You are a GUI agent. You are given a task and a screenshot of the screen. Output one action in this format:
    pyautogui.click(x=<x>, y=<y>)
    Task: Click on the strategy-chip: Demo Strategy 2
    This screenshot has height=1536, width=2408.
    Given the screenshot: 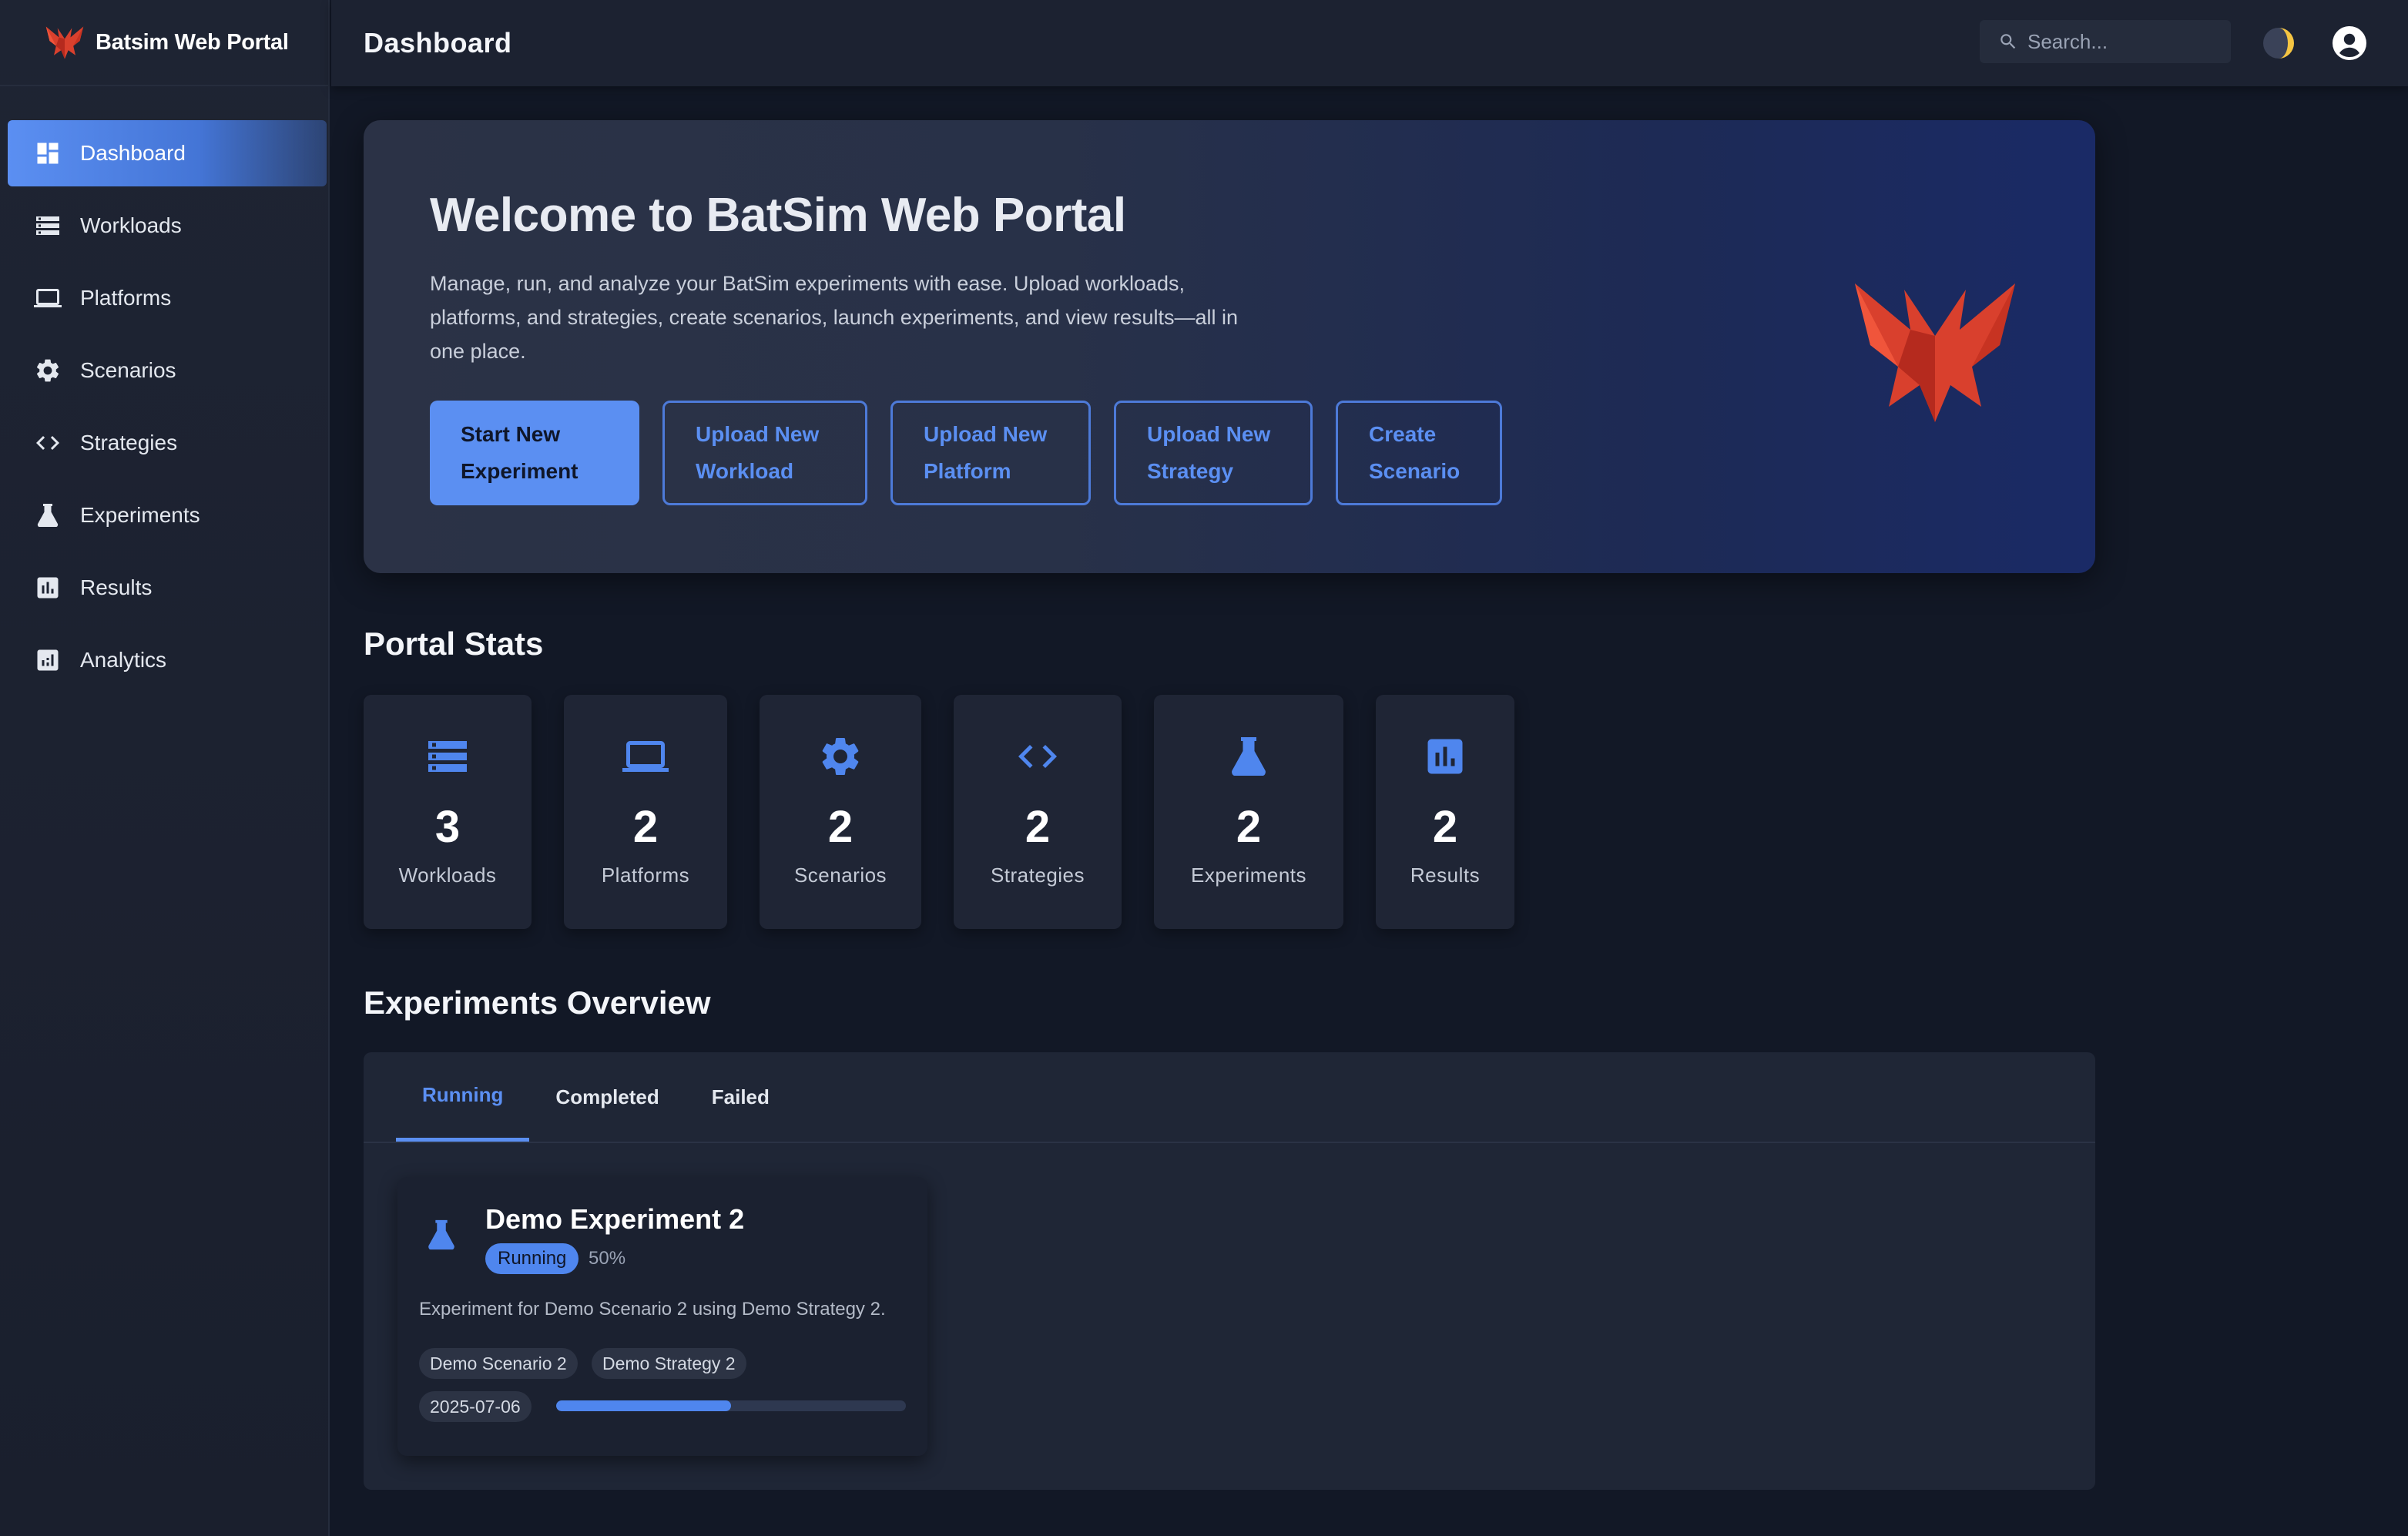 What is the action you would take?
    pyautogui.click(x=669, y=1363)
    